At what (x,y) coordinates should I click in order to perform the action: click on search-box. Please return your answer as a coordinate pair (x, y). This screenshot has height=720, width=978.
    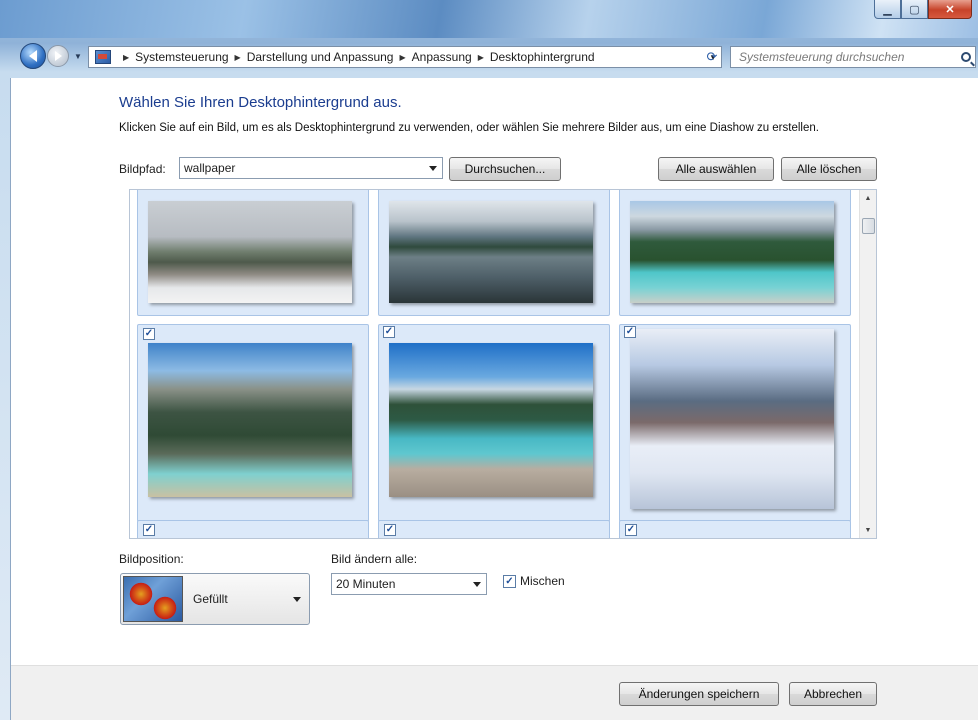
    Looking at the image, I should click on (853, 57).